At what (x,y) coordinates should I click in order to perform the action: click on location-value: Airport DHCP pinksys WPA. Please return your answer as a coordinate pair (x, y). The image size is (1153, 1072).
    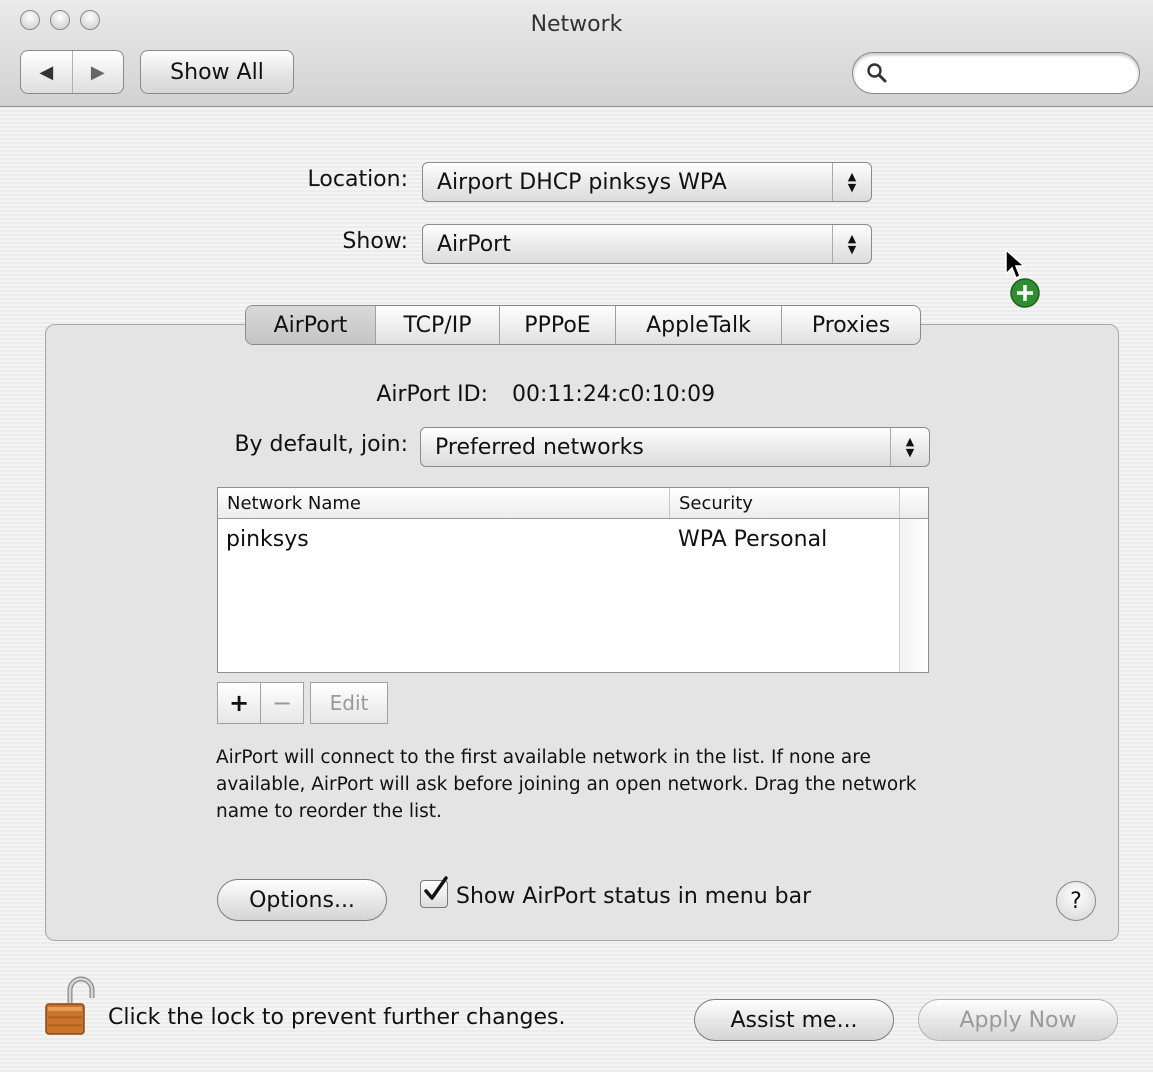
    Looking at the image, I should click on (582, 182).